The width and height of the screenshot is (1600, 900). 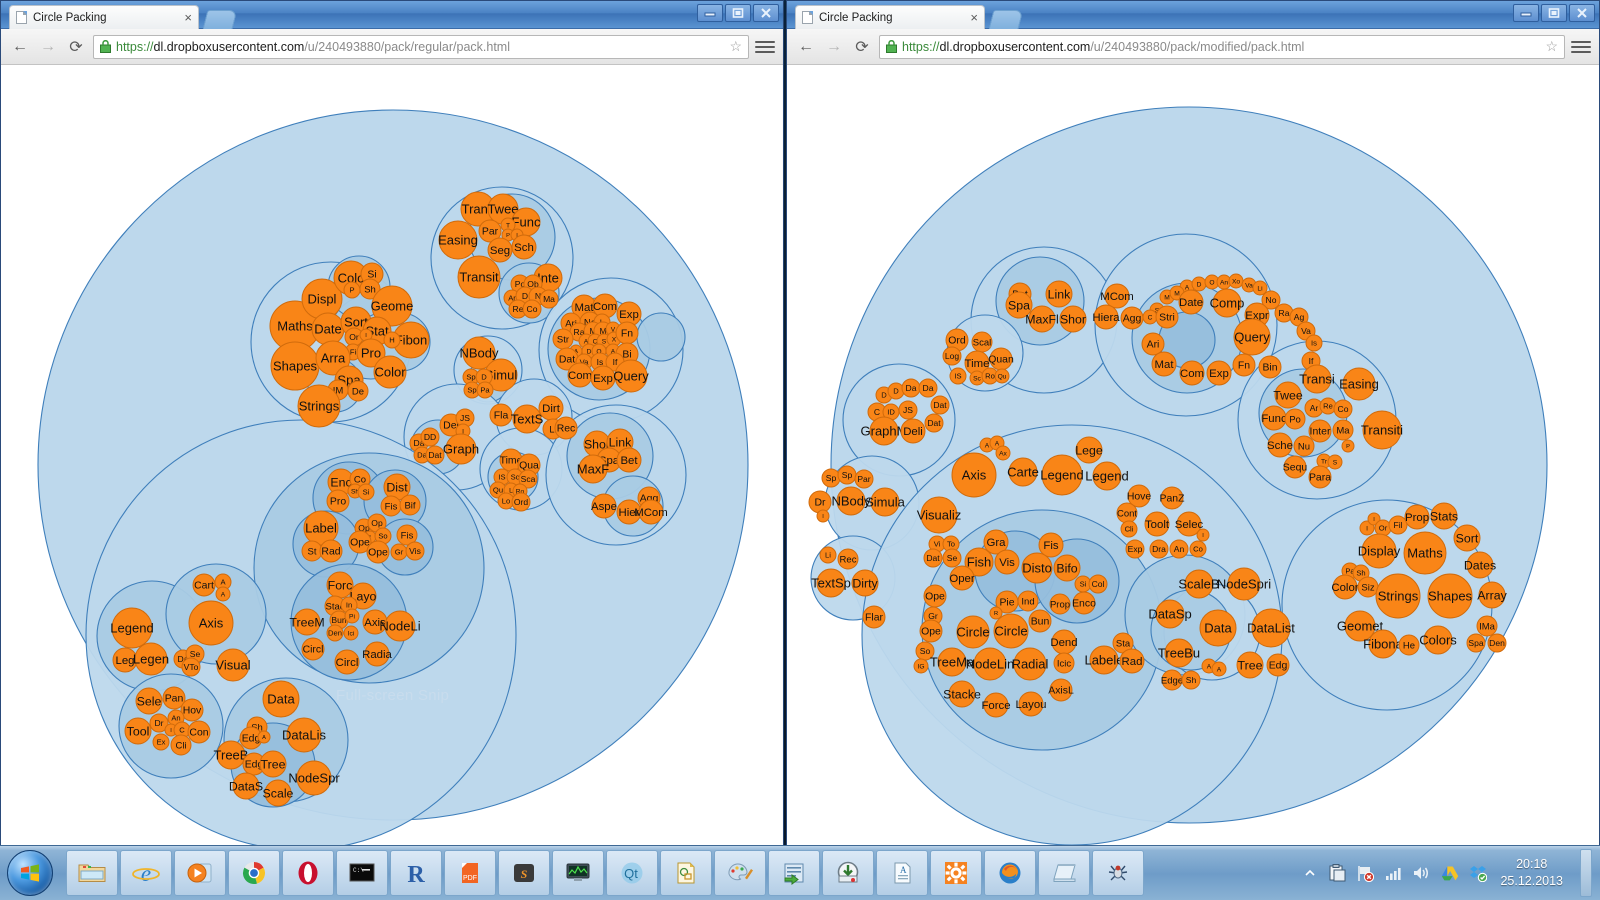 What do you see at coordinates (1219, 373) in the screenshot?
I see `pack-leaf: Exp` at bounding box center [1219, 373].